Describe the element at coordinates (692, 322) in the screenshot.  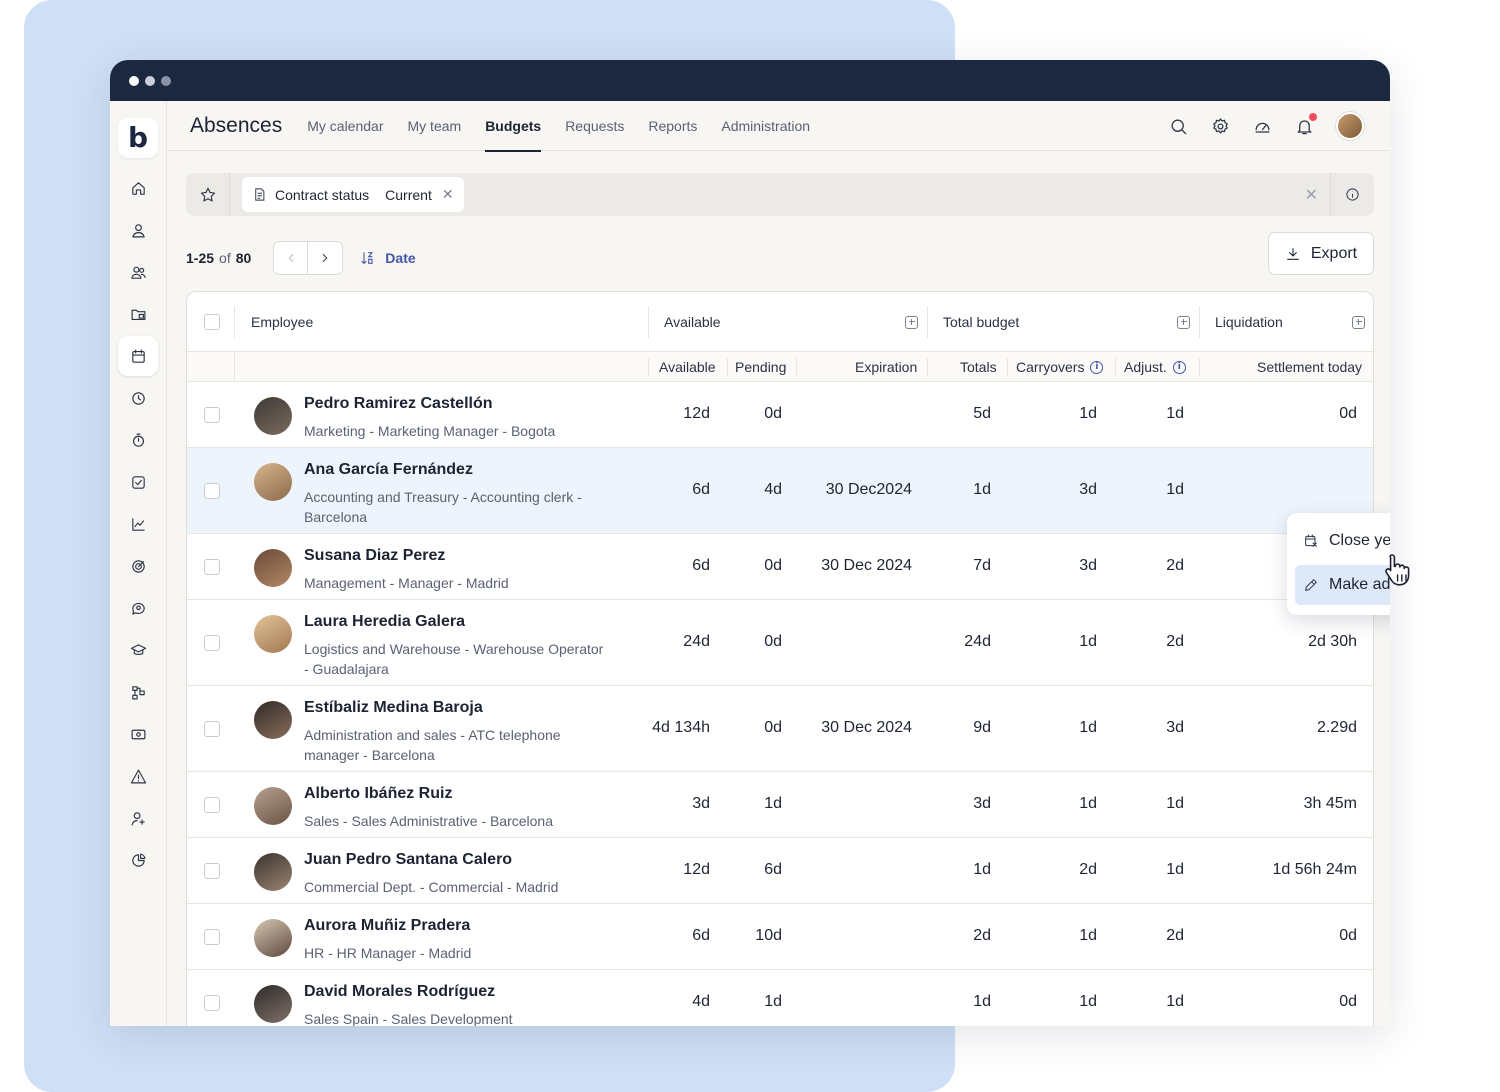
I see `column-group-available: Available` at that location.